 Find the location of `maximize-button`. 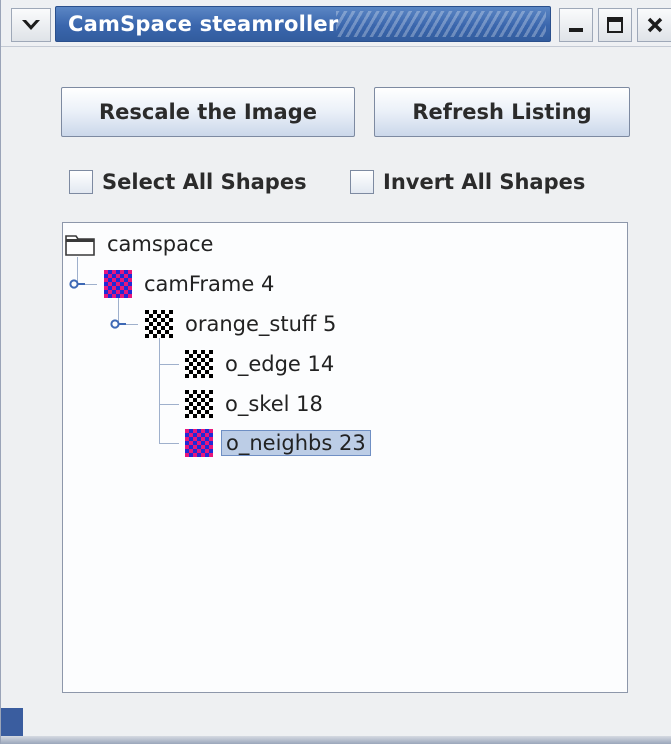

maximize-button is located at coordinates (615, 25).